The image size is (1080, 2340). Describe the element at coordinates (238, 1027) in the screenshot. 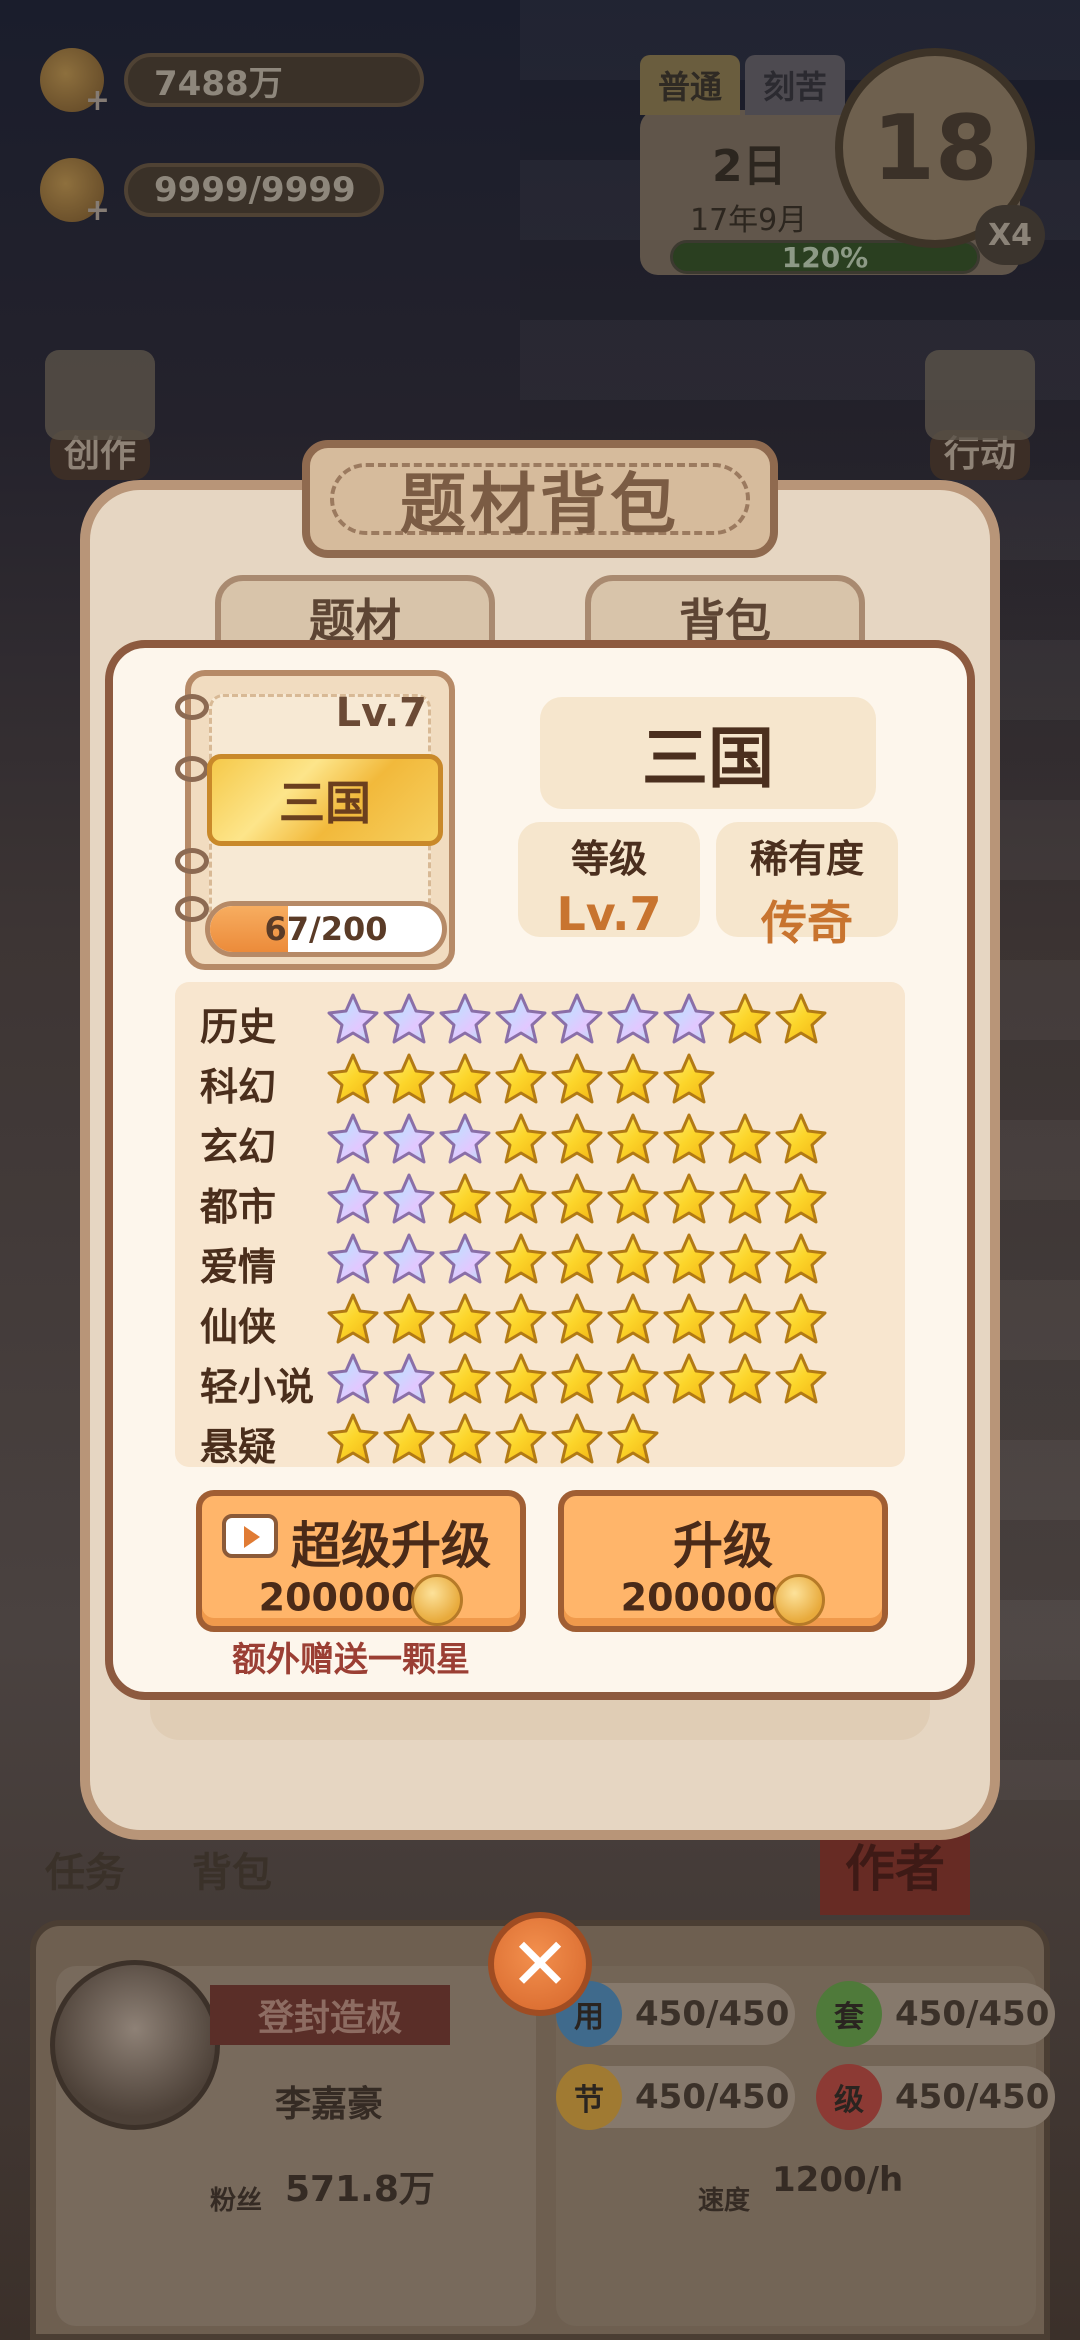

I see `genre-label: 历史` at that location.